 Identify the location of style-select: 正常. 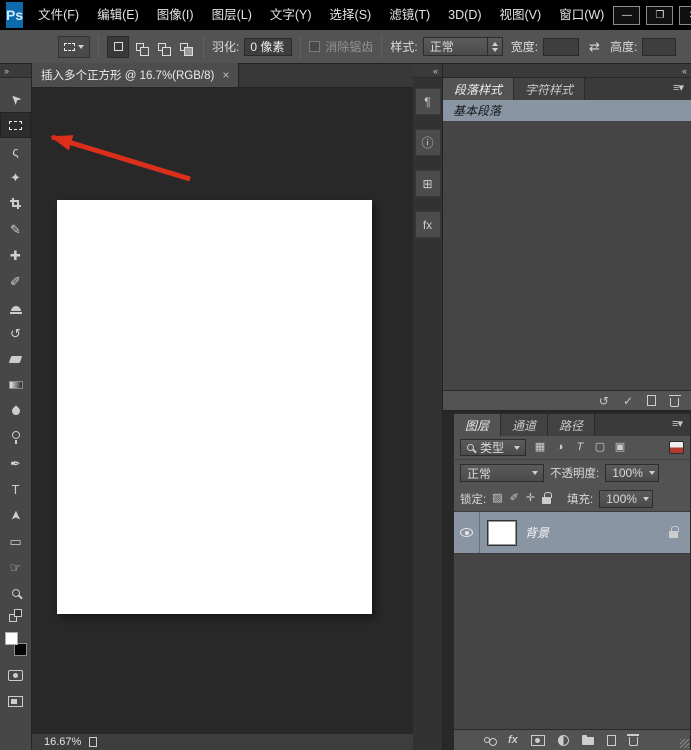
(462, 46).